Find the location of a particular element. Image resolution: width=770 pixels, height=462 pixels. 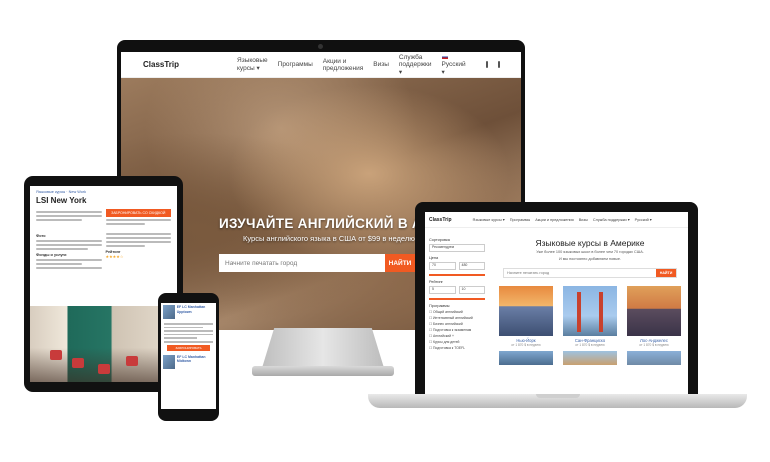

russia-flag-icon is located at coordinates (444, 56).